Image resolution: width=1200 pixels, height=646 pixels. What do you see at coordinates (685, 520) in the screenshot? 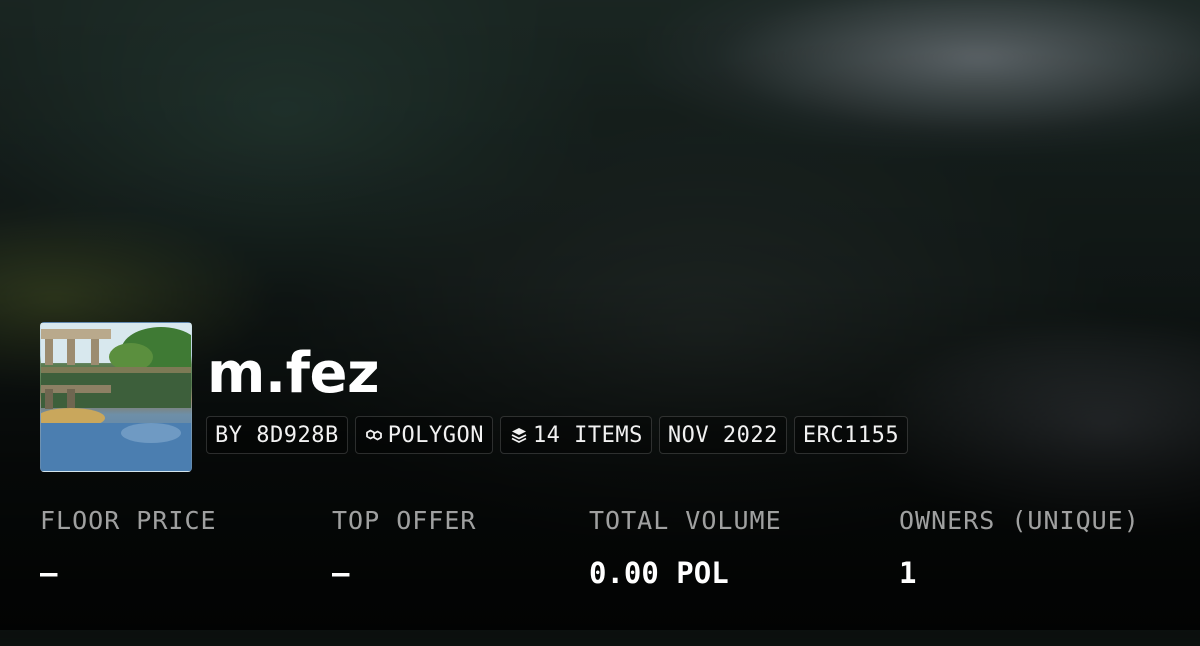
I see `stat-label: TOTAL VOLUME` at bounding box center [685, 520].